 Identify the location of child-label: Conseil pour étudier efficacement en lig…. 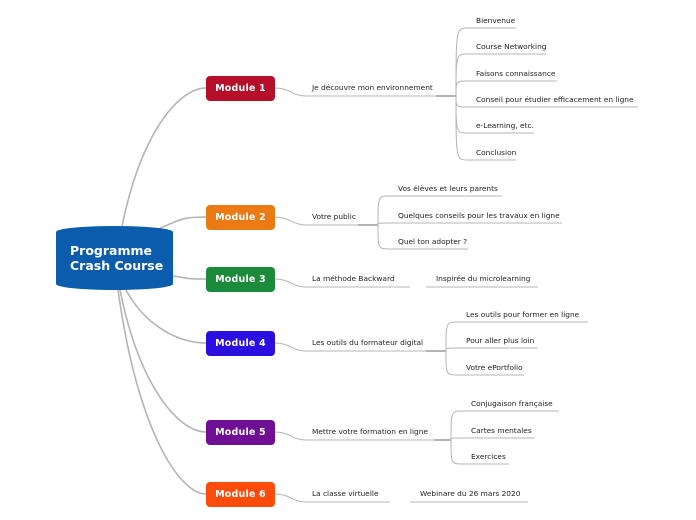
(555, 100).